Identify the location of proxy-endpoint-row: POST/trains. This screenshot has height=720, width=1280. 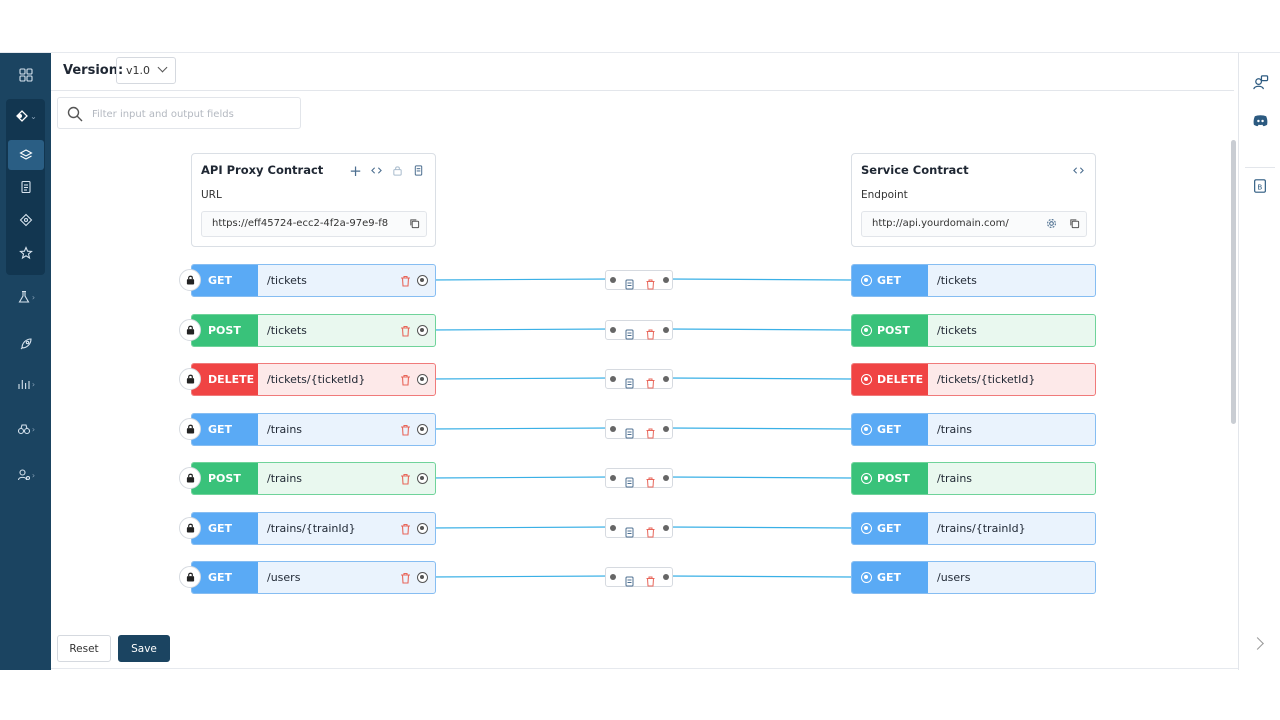
(313, 478).